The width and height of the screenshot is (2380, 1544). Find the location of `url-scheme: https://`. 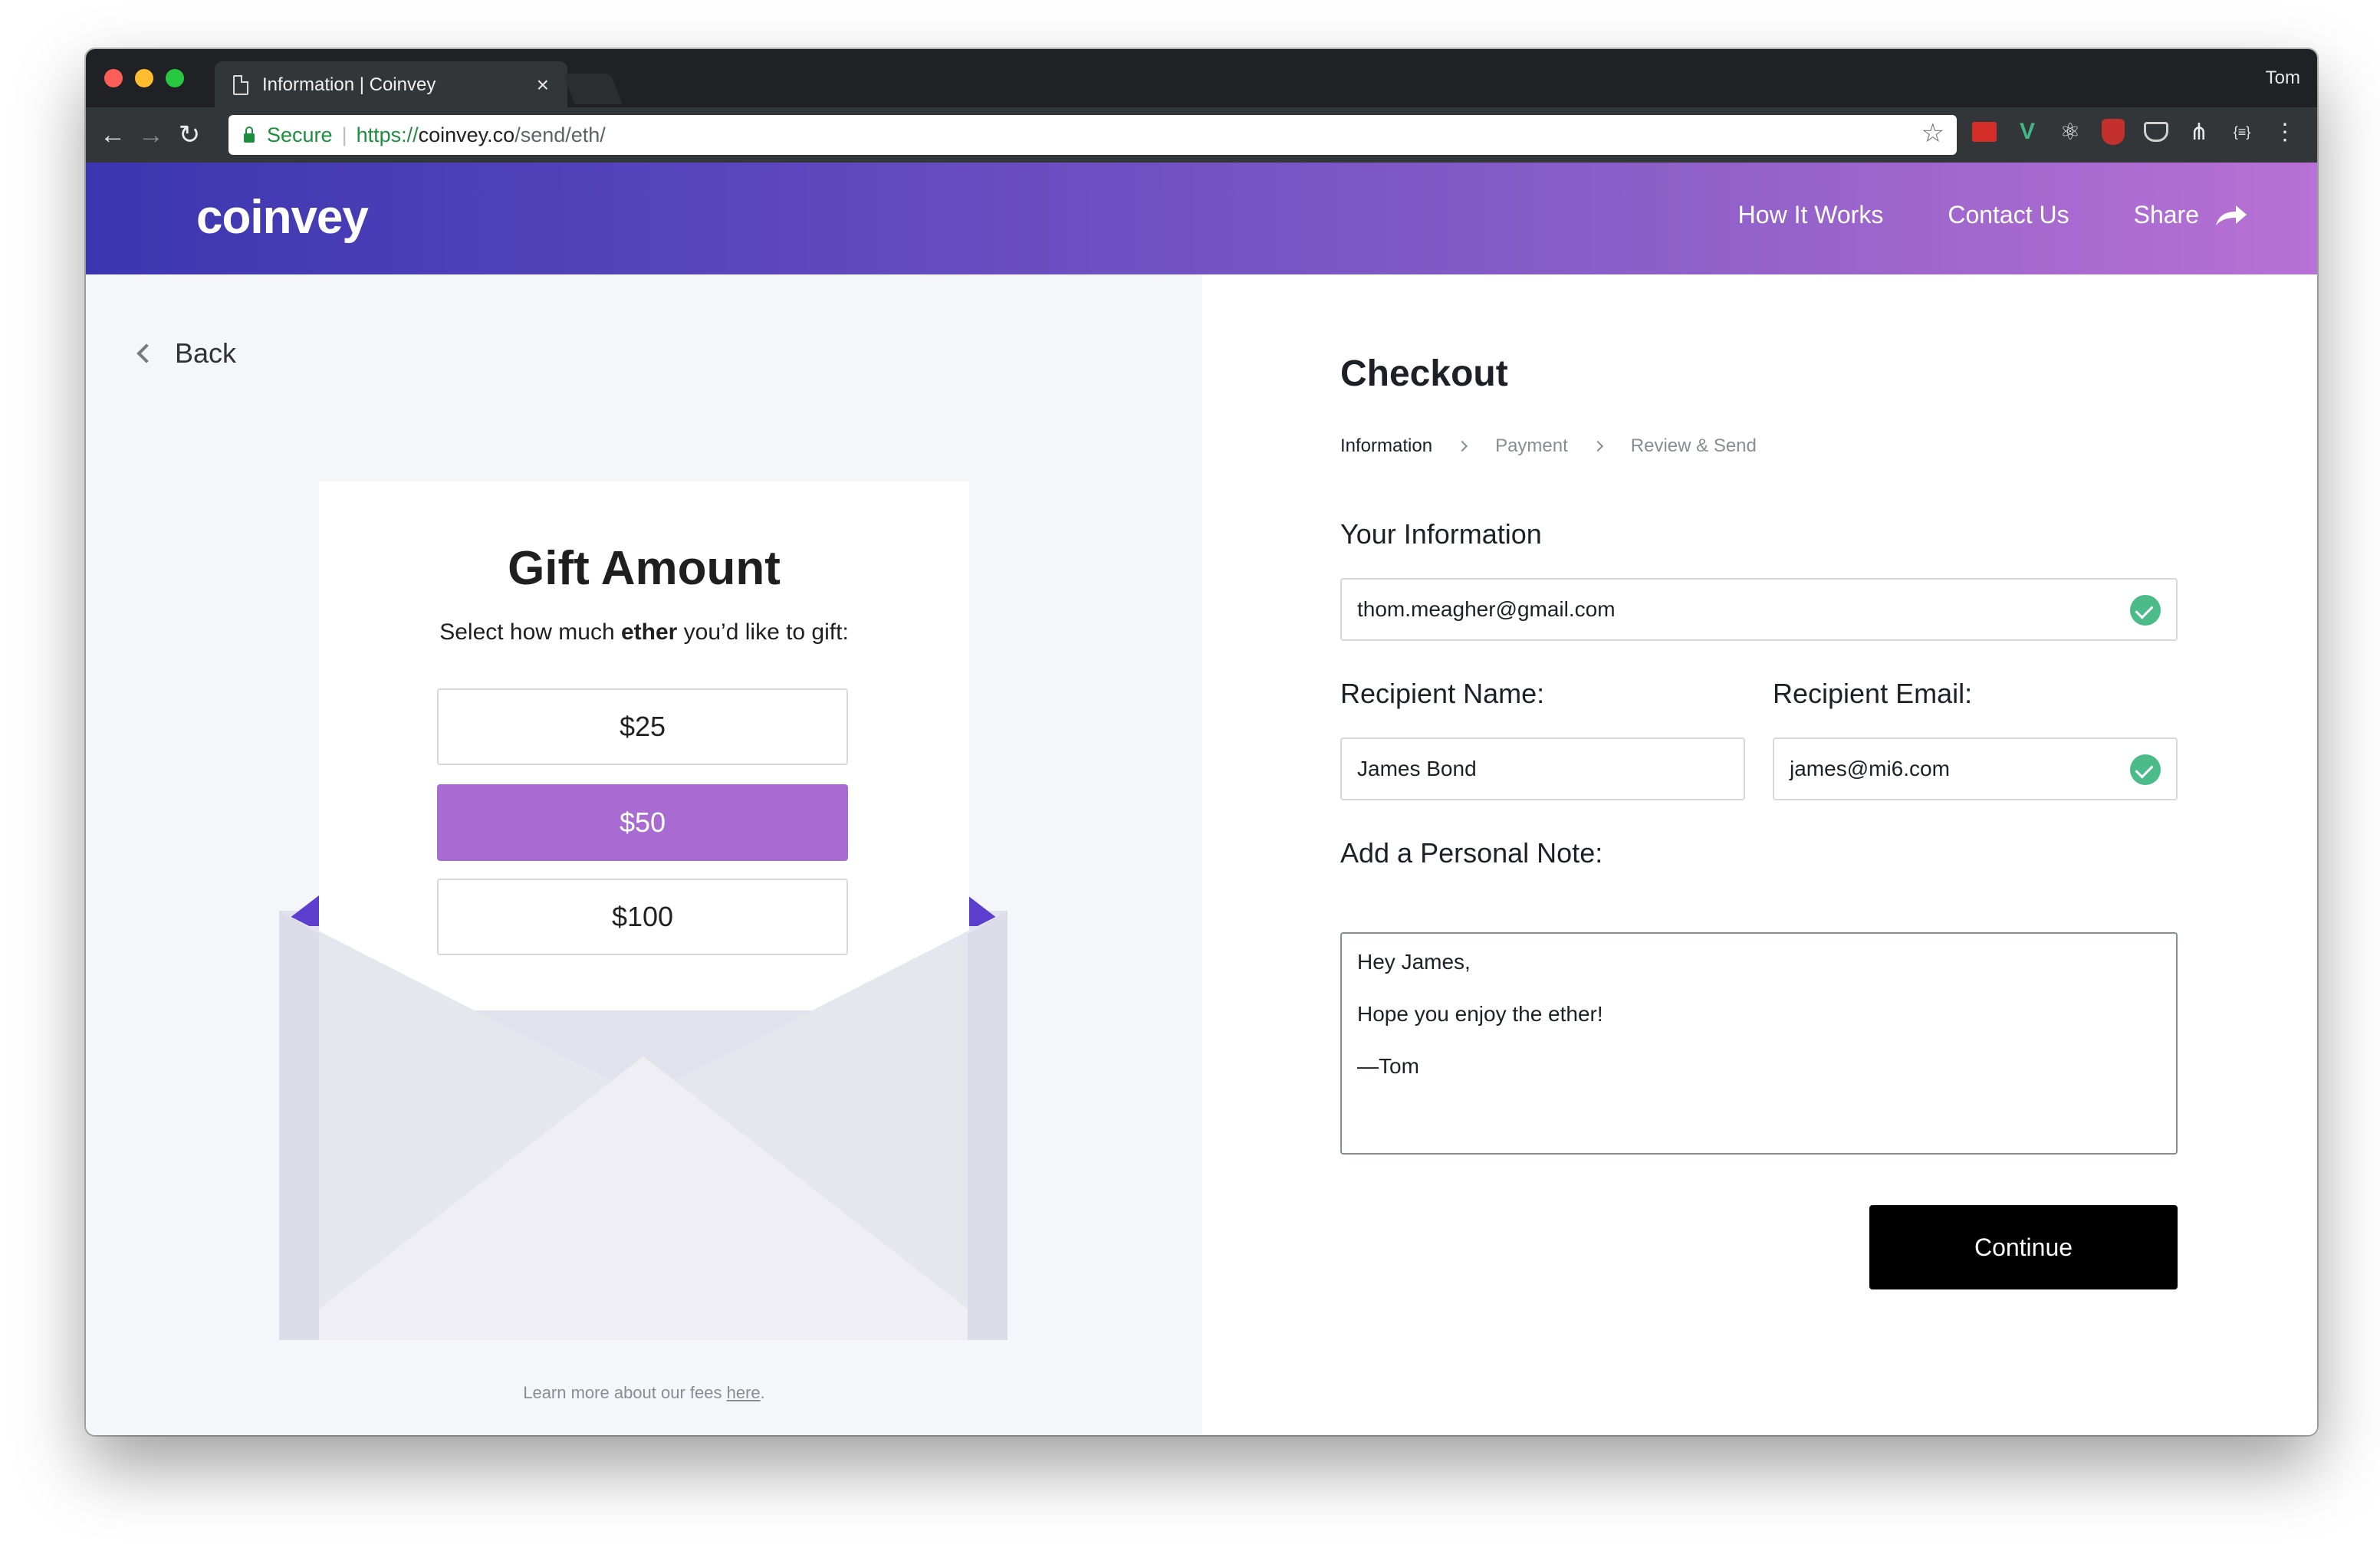

url-scheme: https:// is located at coordinates (388, 134).